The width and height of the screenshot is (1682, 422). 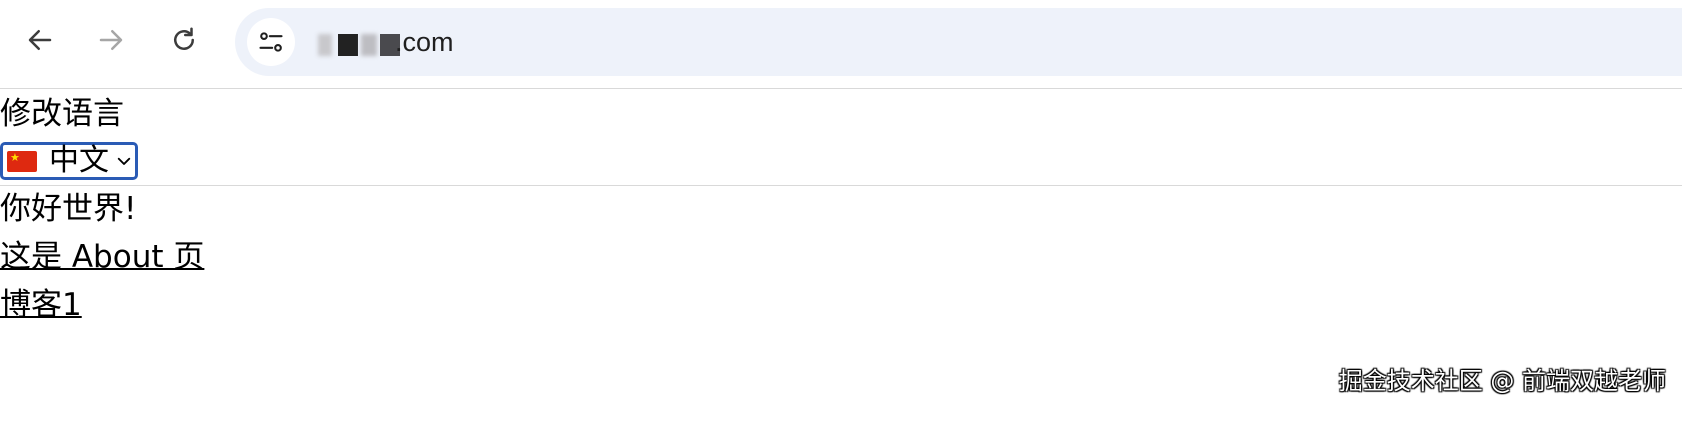 I want to click on content-divider, so click(x=841, y=185).